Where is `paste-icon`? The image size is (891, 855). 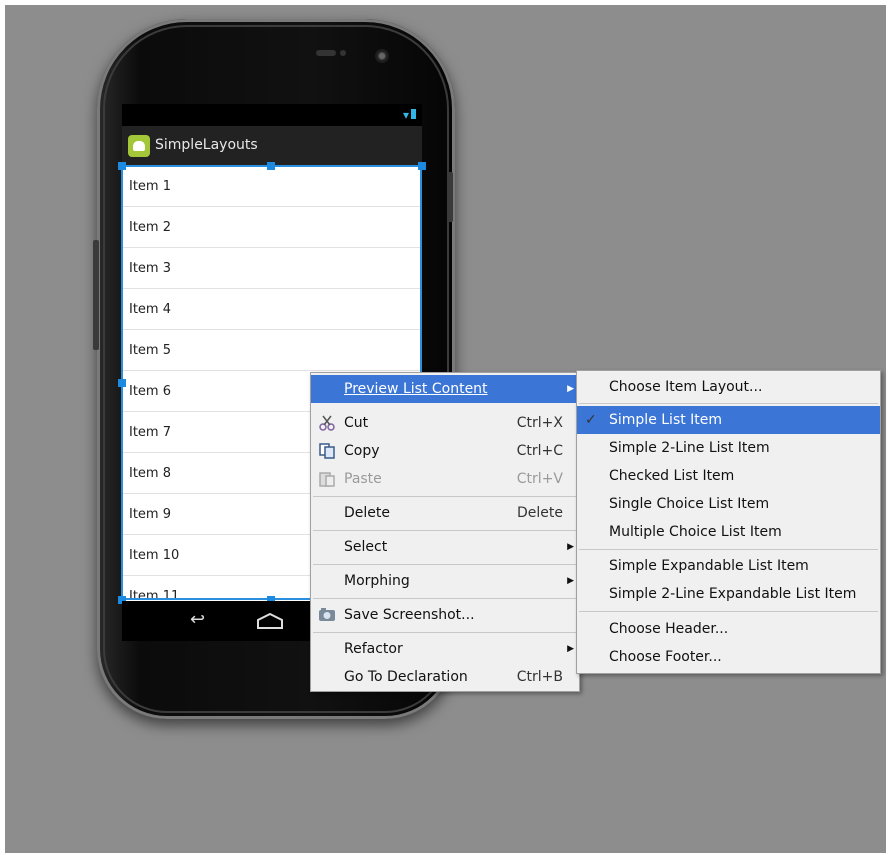
paste-icon is located at coordinates (327, 479).